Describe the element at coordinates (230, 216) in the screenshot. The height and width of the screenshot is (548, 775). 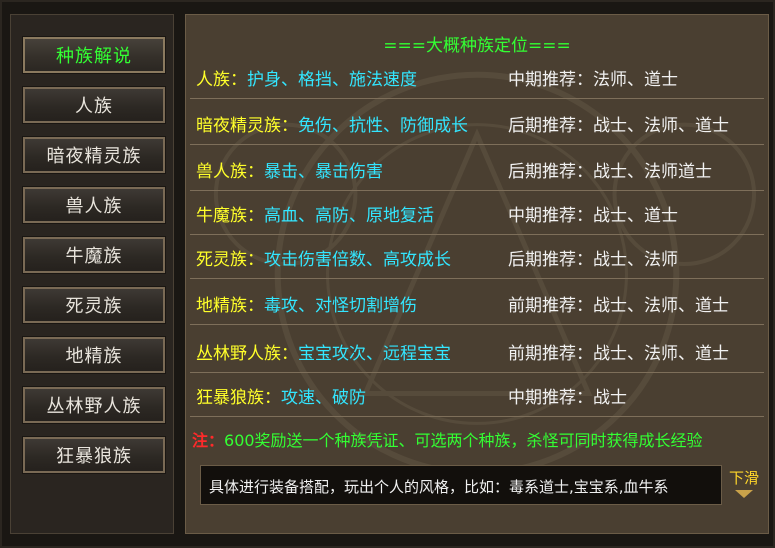
I see `race-name: 牛魔族：` at that location.